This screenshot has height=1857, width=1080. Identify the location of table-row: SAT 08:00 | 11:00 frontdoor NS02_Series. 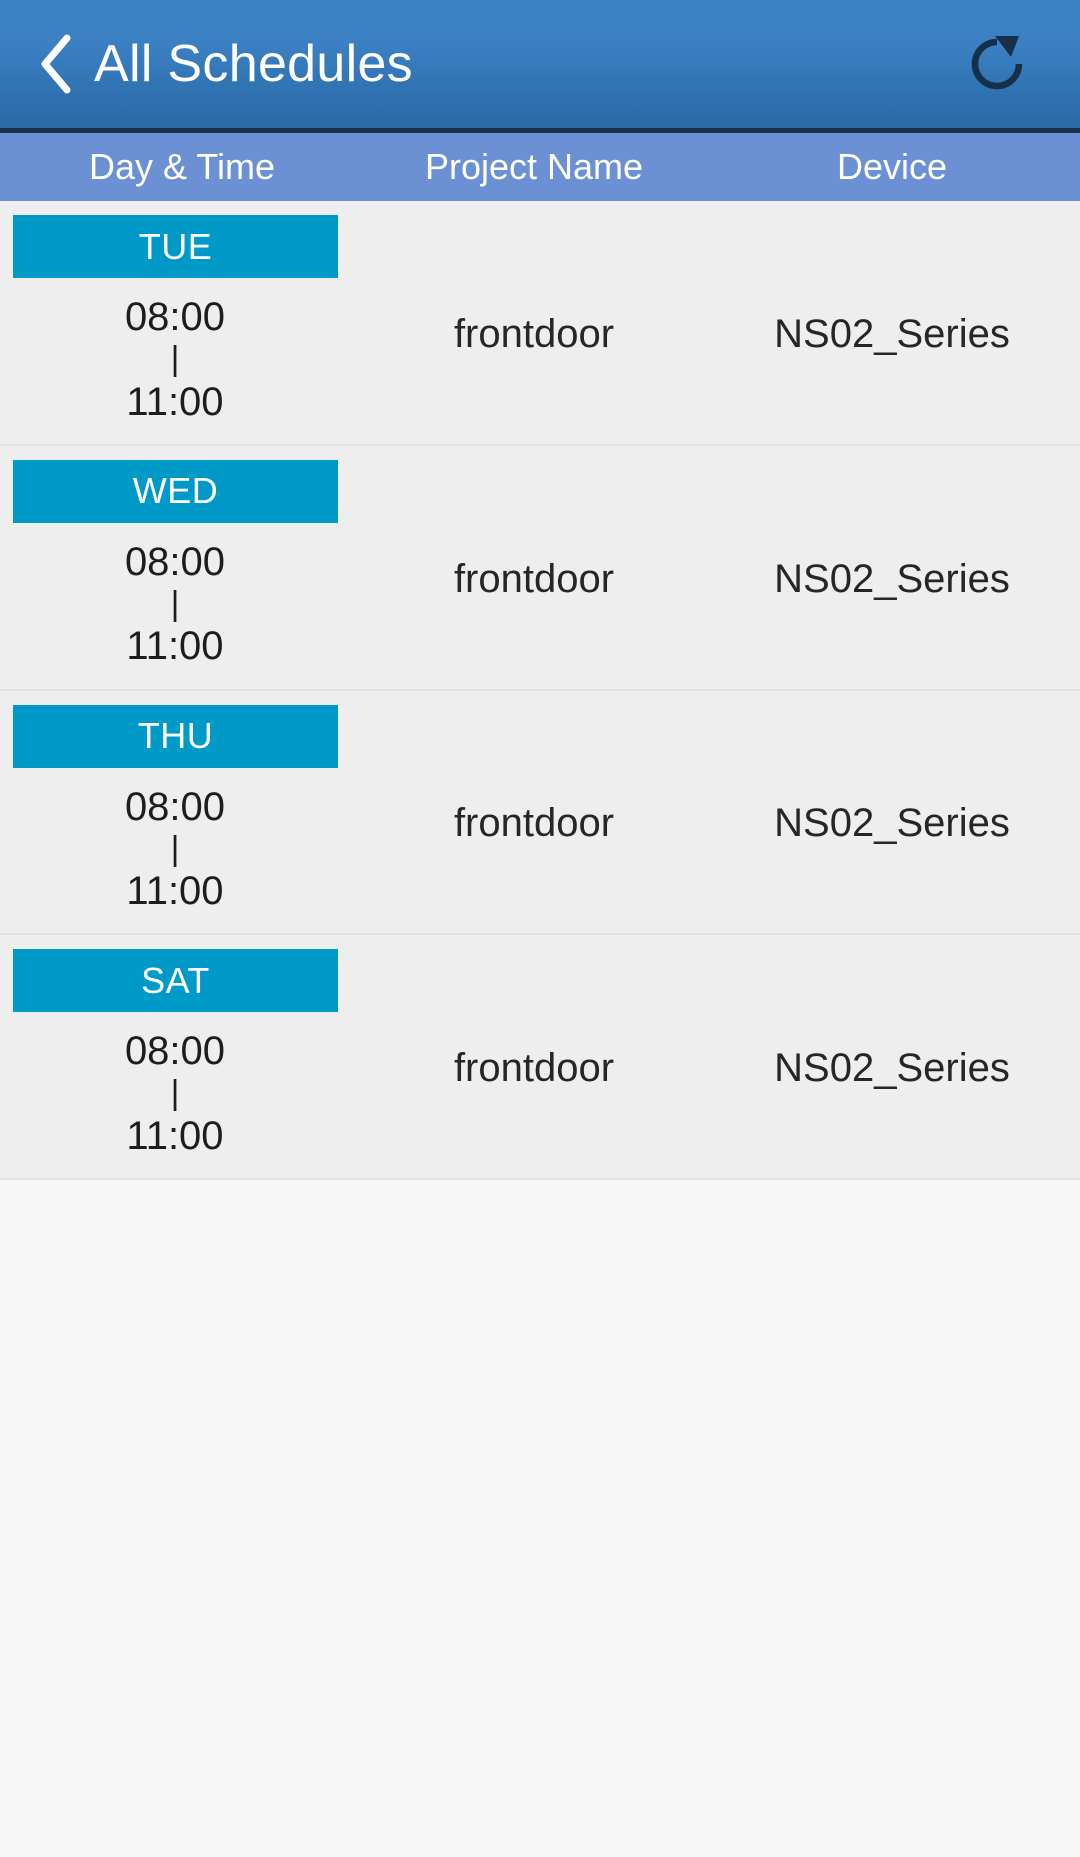
(540, 1058).